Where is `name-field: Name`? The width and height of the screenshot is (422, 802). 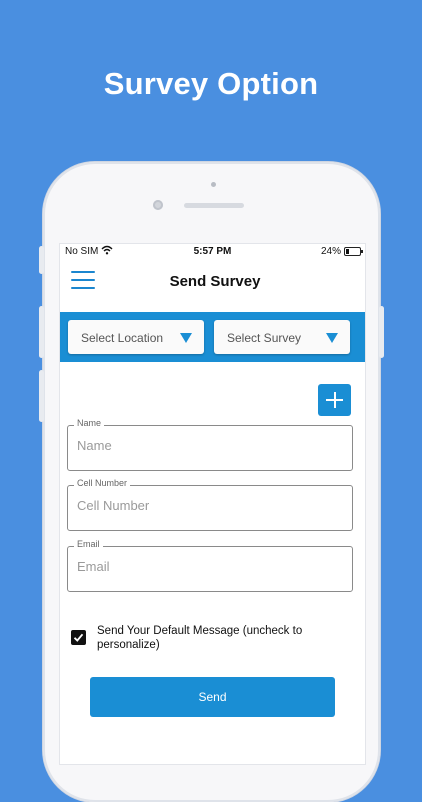
name-field: Name is located at coordinates (210, 444).